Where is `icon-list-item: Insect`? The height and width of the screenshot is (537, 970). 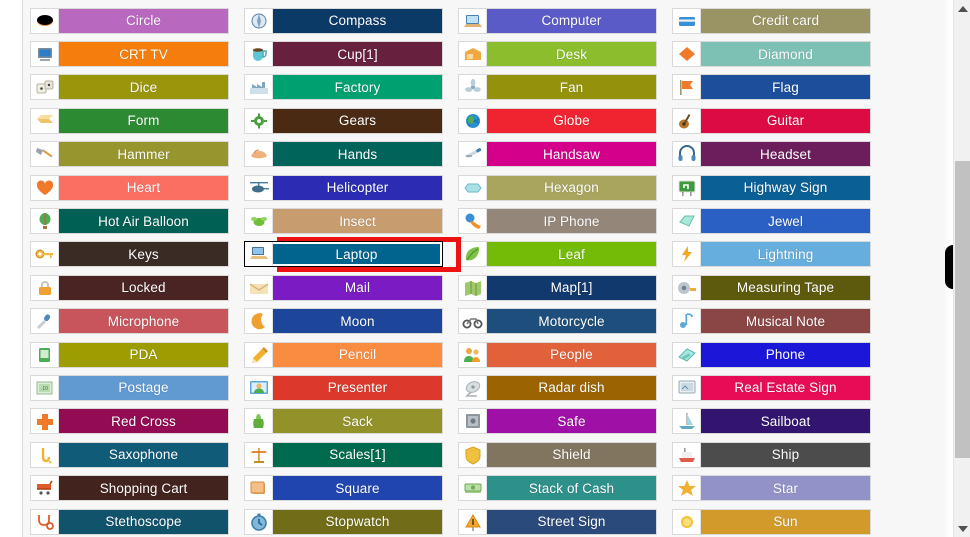
icon-list-item: Insect is located at coordinates (343, 221).